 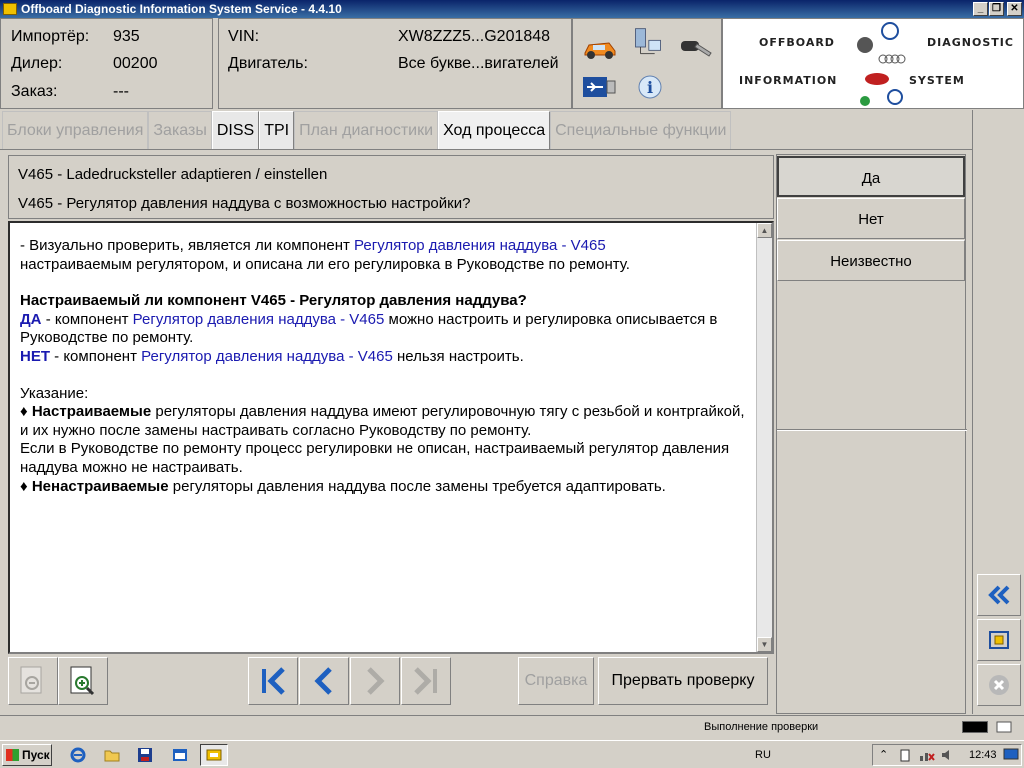 I want to click on no-button: Нет, so click(x=871, y=218).